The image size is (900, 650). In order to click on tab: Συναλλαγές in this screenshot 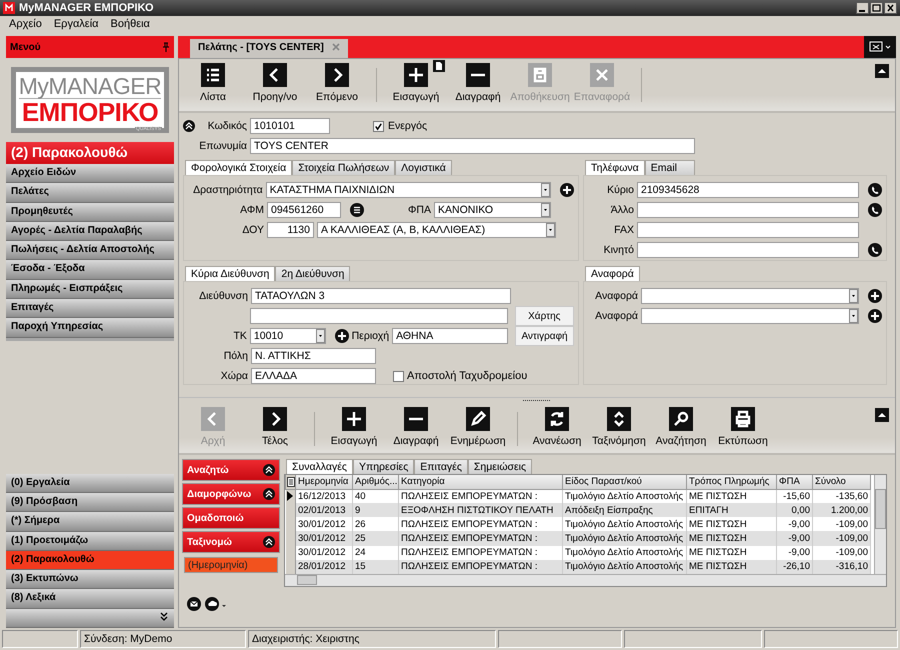, I will do `click(319, 466)`.